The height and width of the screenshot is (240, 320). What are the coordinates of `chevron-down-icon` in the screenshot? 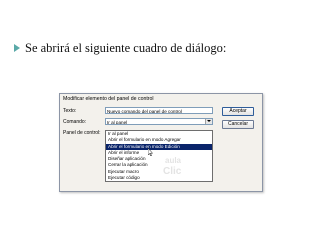 It's located at (208, 121).